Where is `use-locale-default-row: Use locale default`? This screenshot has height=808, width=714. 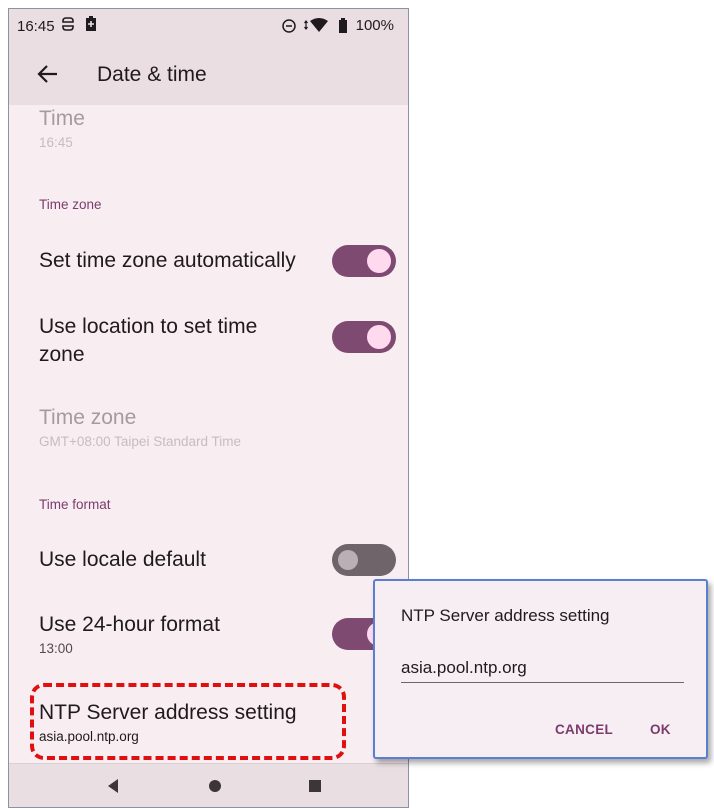
use-locale-default-row: Use locale default is located at coordinates (223, 562).